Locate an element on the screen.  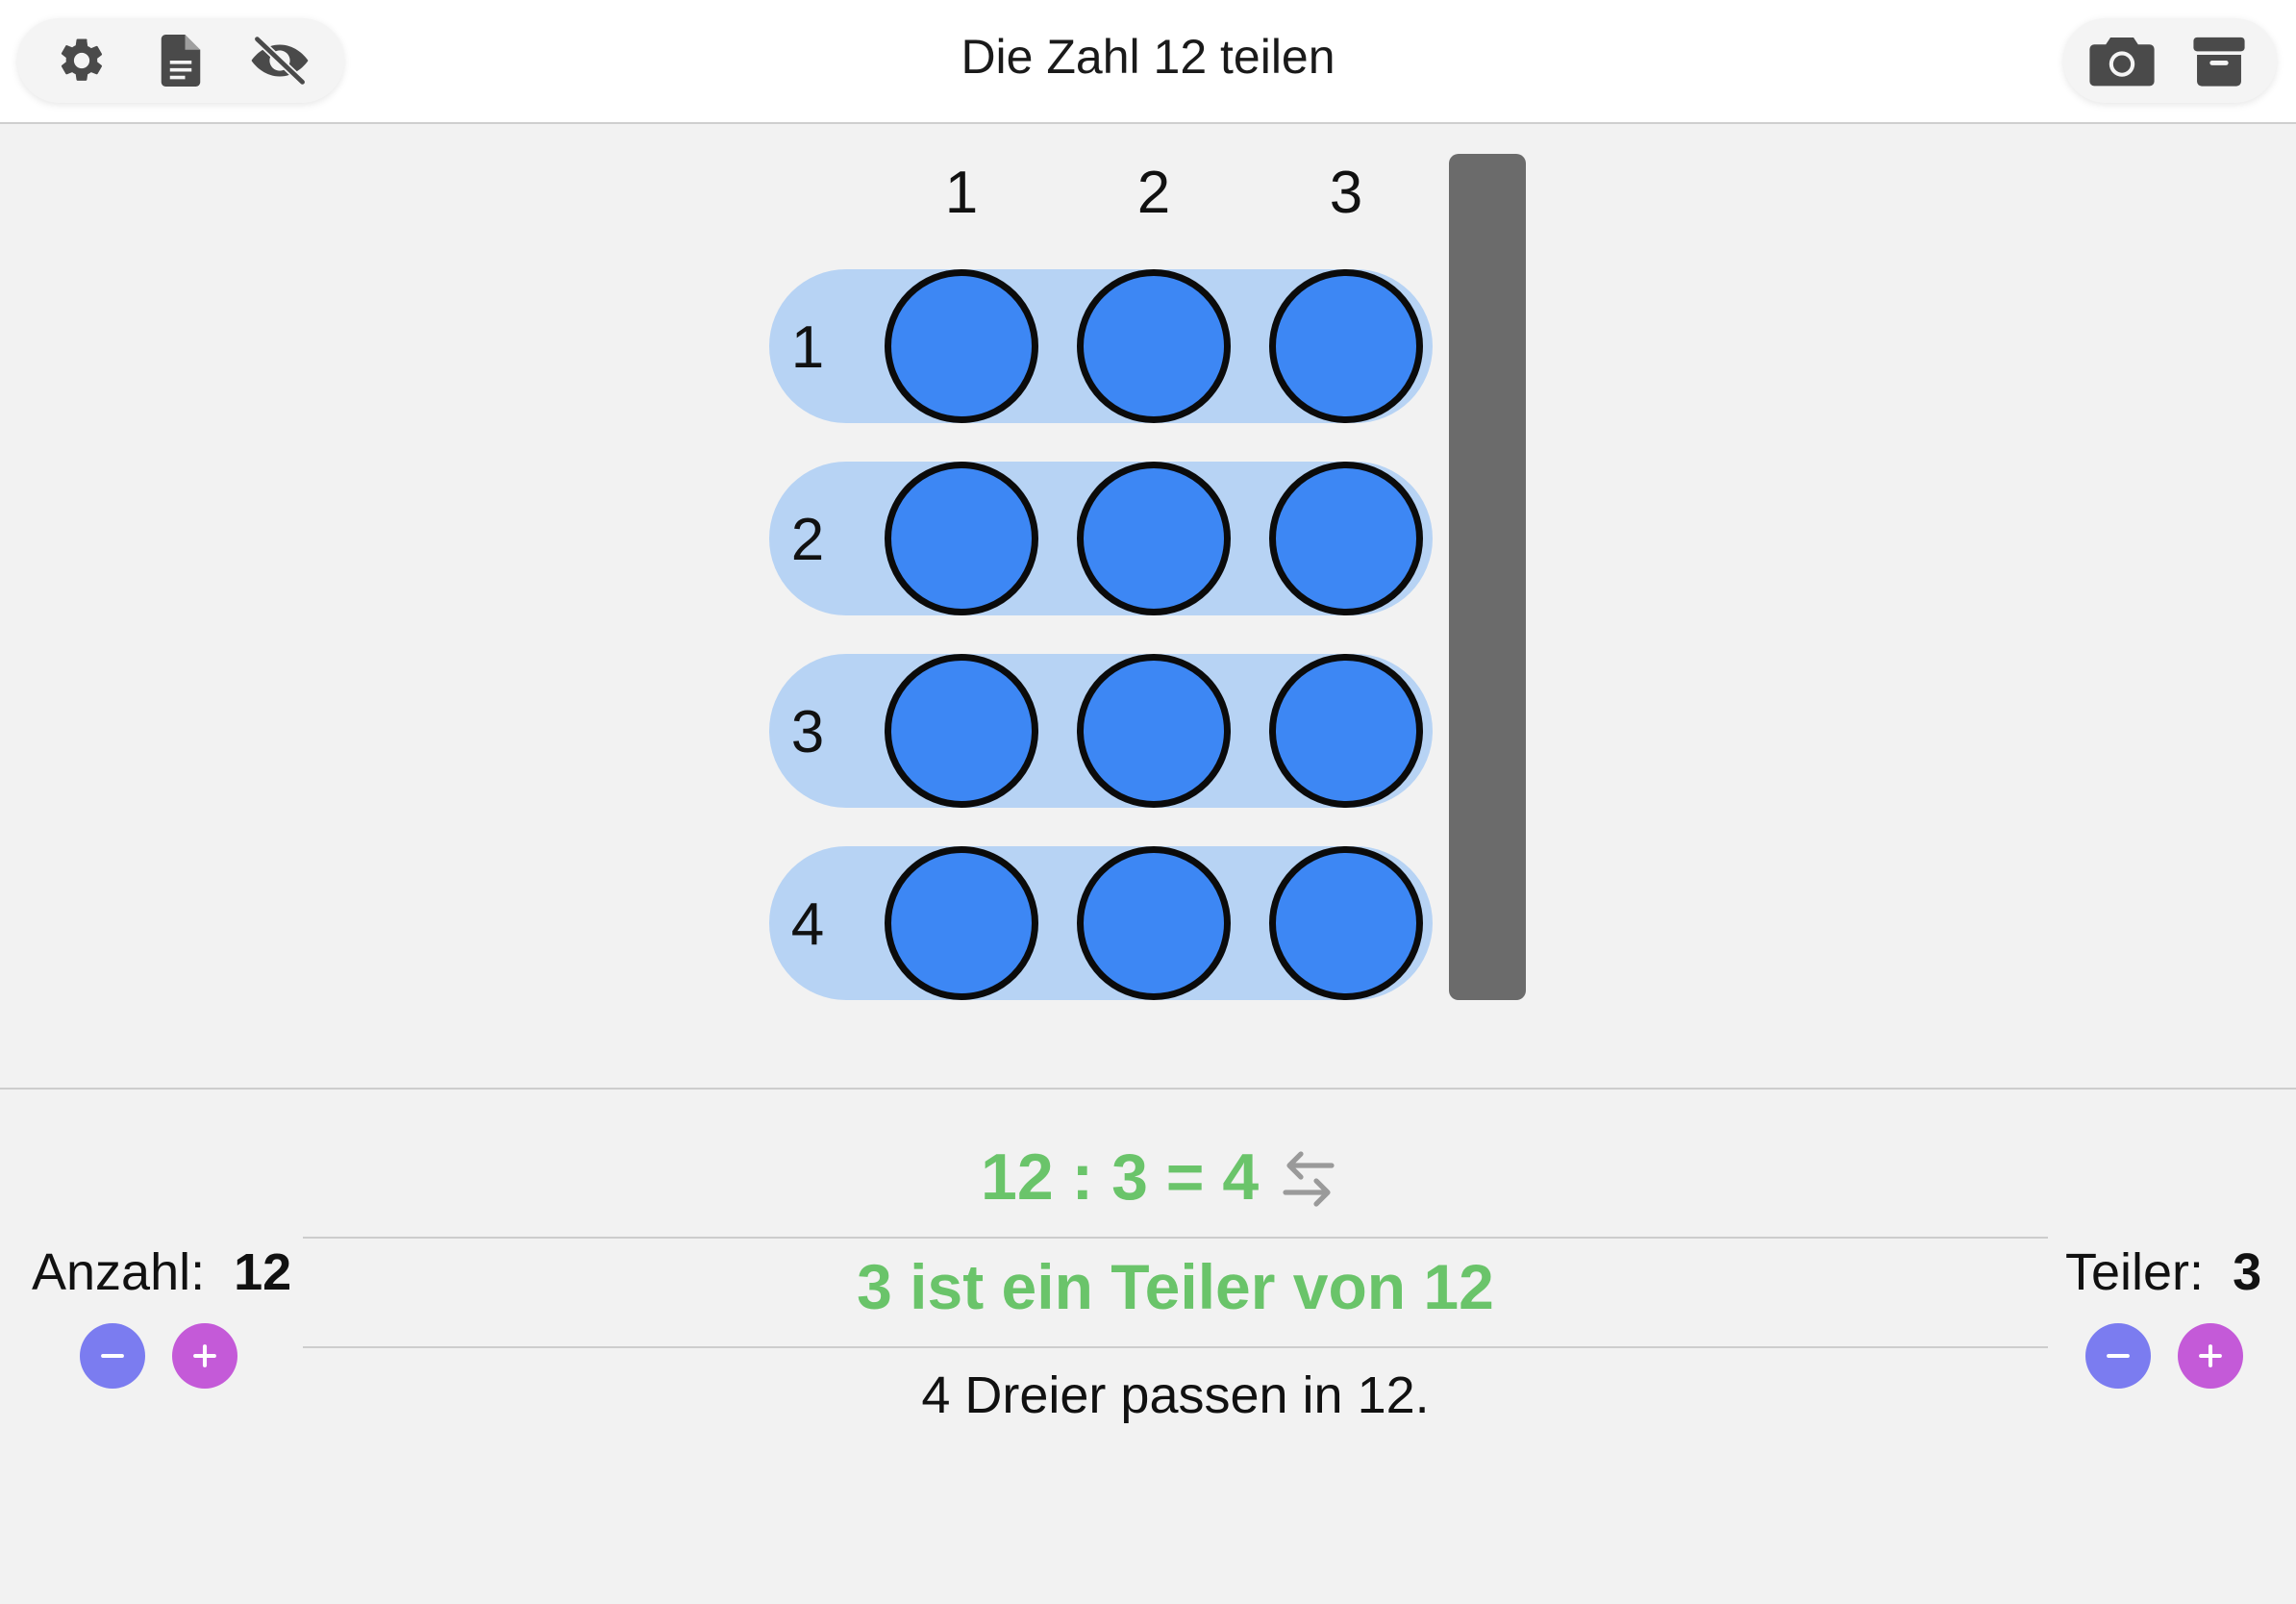
row-label: 4 is located at coordinates (807, 924).